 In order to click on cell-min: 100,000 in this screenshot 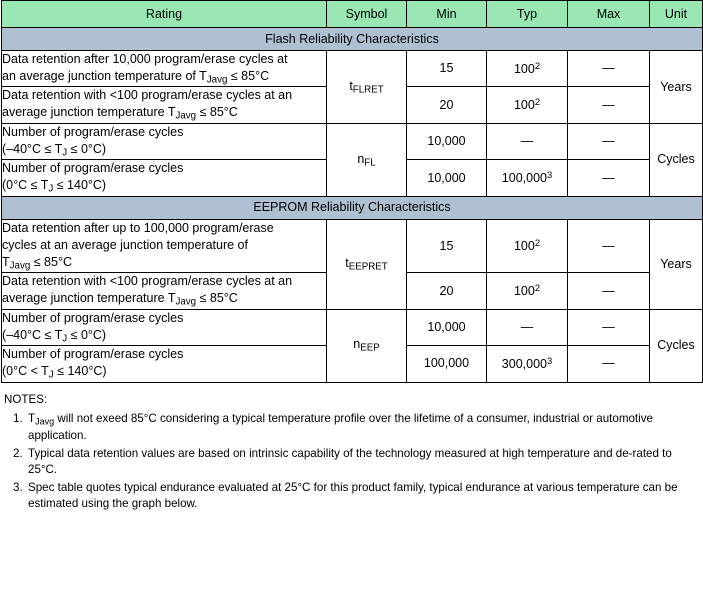, I will do `click(446, 364)`.